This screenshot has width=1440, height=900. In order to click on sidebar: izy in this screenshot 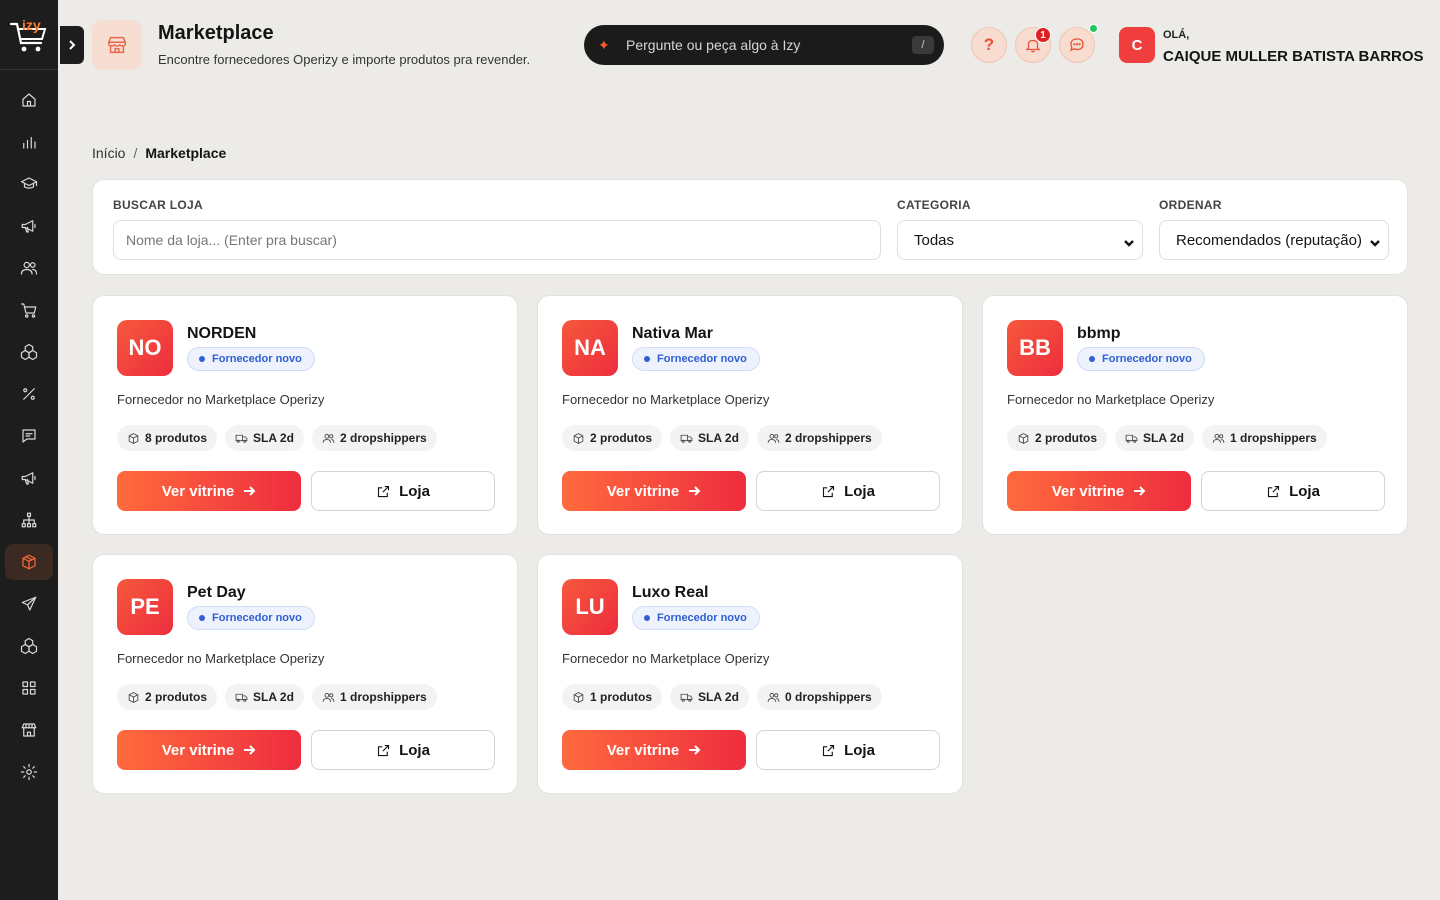, I will do `click(29, 450)`.